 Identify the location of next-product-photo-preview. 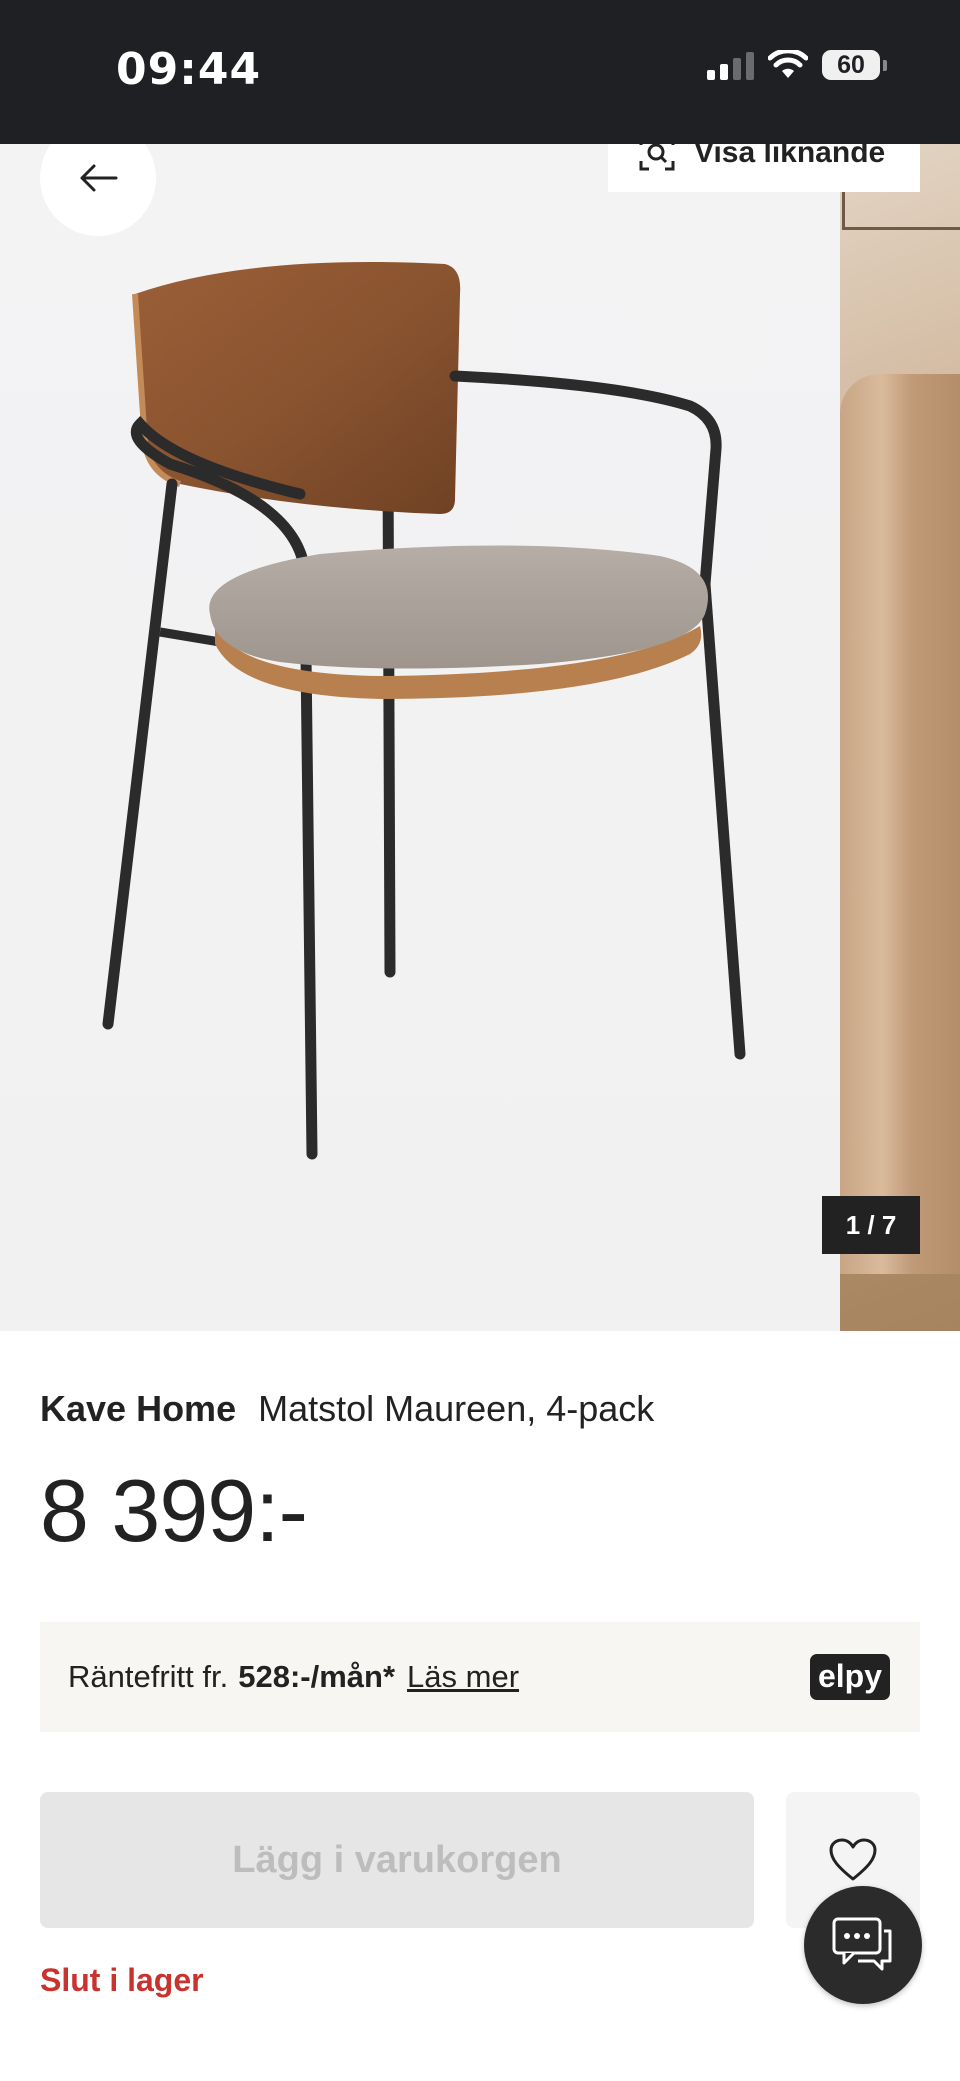
(900, 737).